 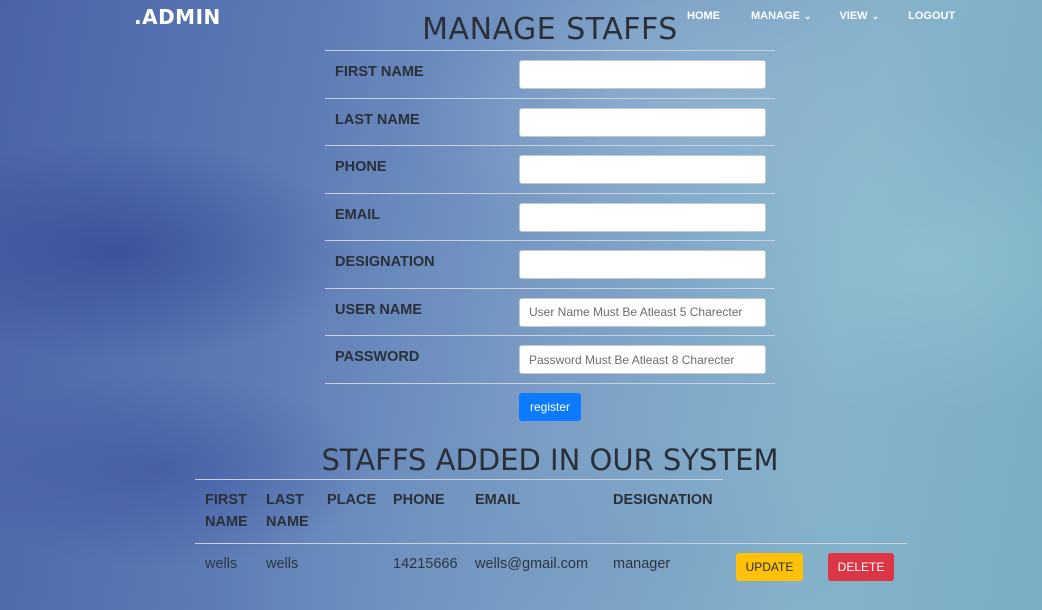 I want to click on phone-input, so click(x=642, y=169).